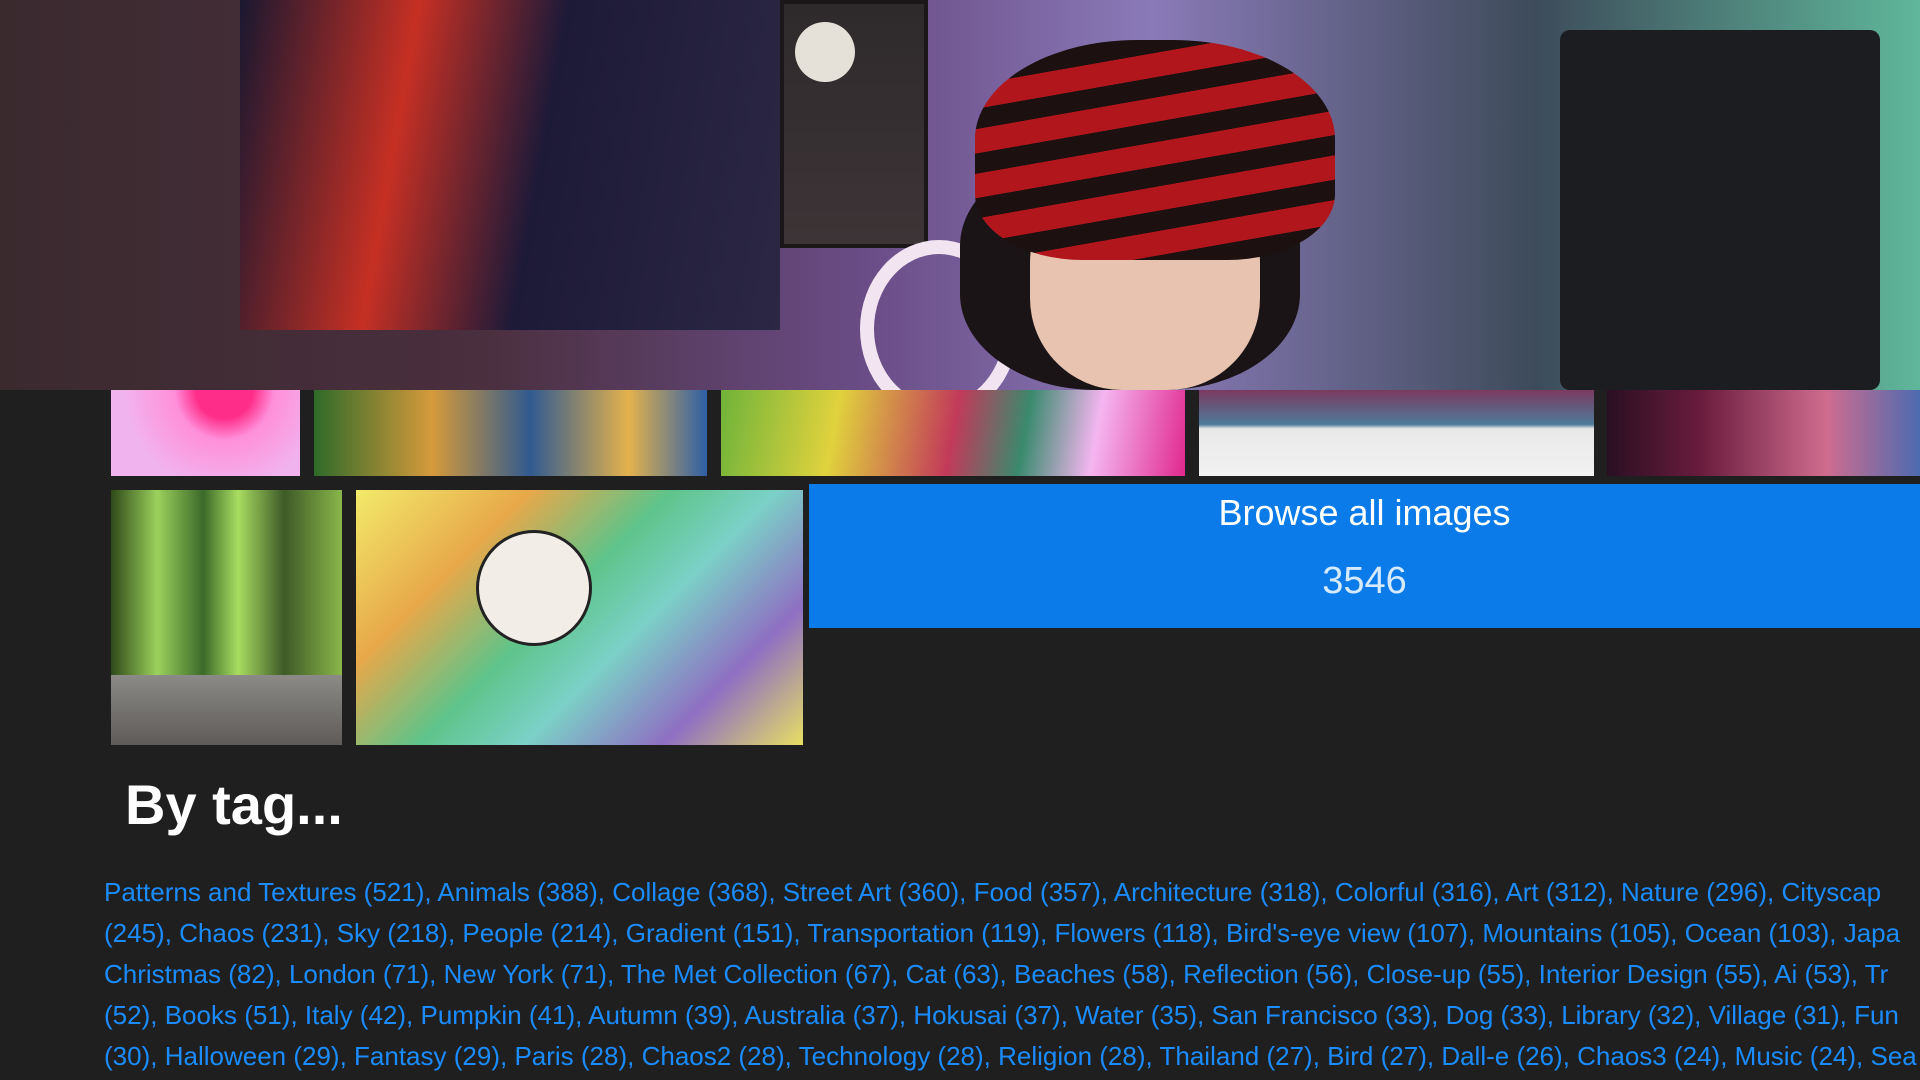 This screenshot has height=1080, width=1920. I want to click on tag-link: Bird's-eye view (107), so click(1347, 933).